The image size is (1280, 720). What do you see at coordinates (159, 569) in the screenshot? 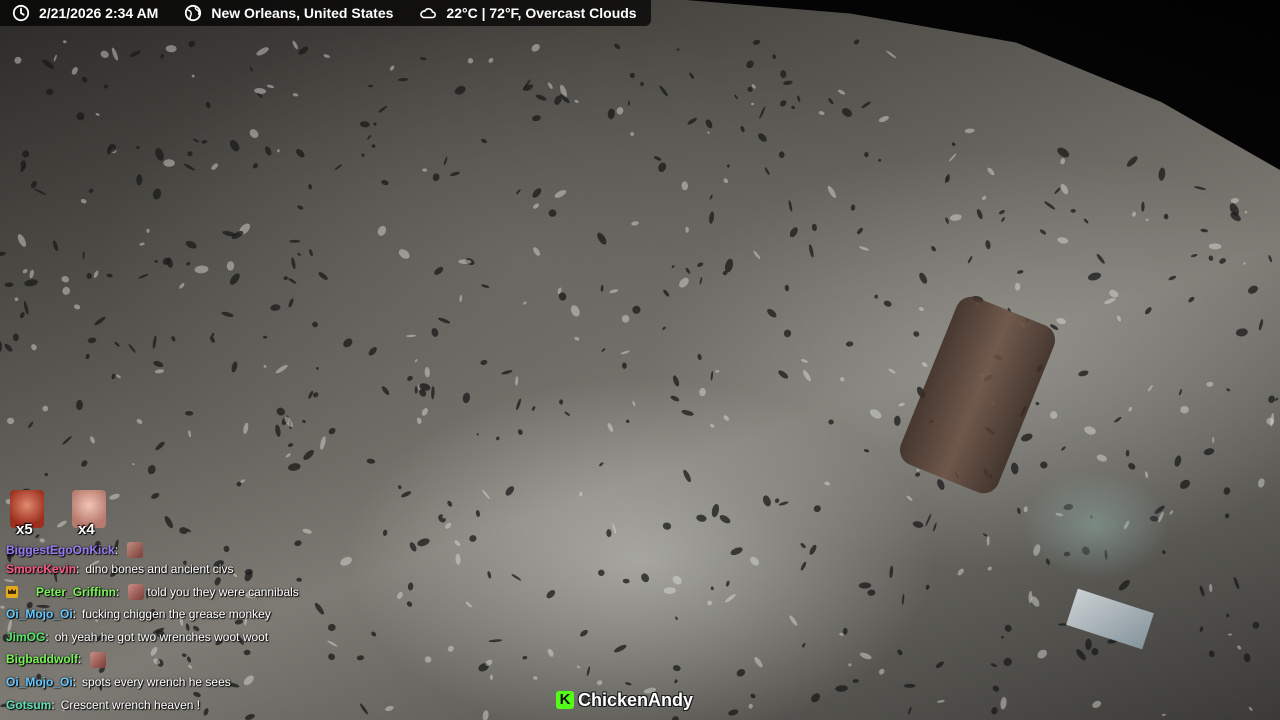
I see `chat-text: dino bones and ancient civs` at bounding box center [159, 569].